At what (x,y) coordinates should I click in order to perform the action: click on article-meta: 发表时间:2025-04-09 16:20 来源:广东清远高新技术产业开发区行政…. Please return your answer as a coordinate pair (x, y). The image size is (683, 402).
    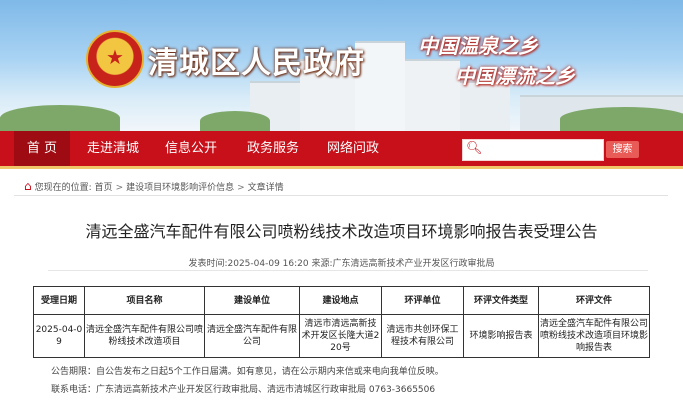
    Looking at the image, I should click on (341, 262).